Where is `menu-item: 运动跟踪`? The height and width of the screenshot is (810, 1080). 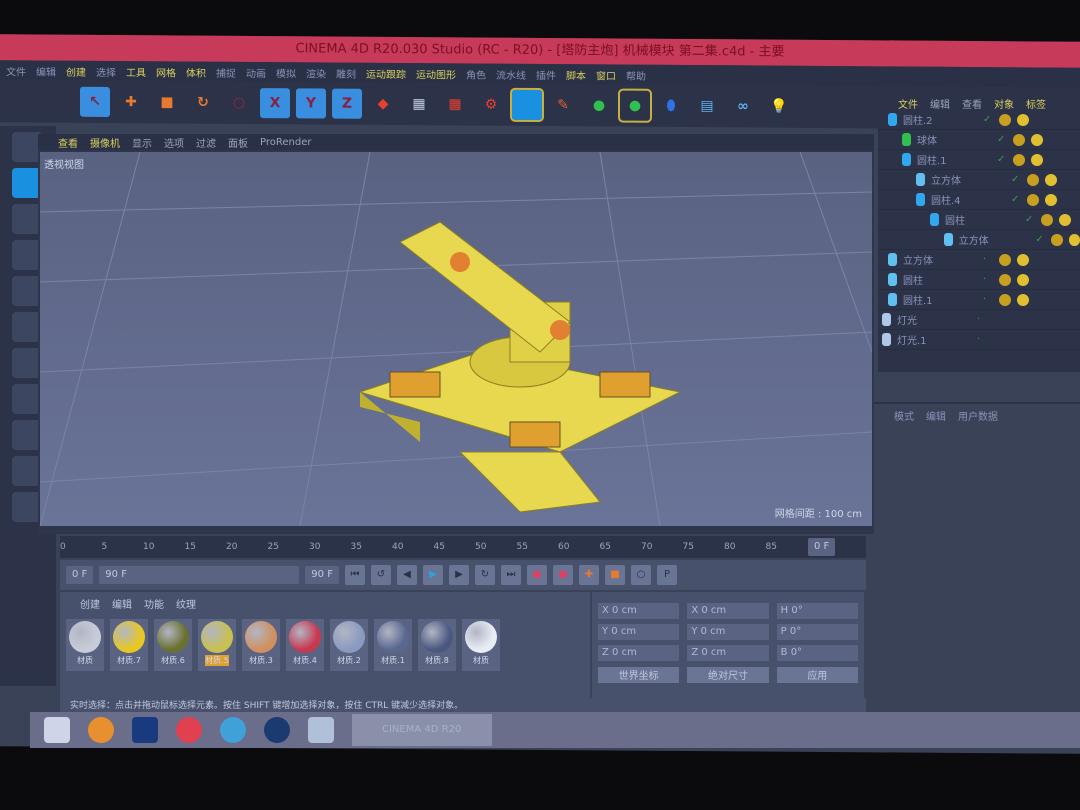 menu-item: 运动跟踪 is located at coordinates (386, 72).